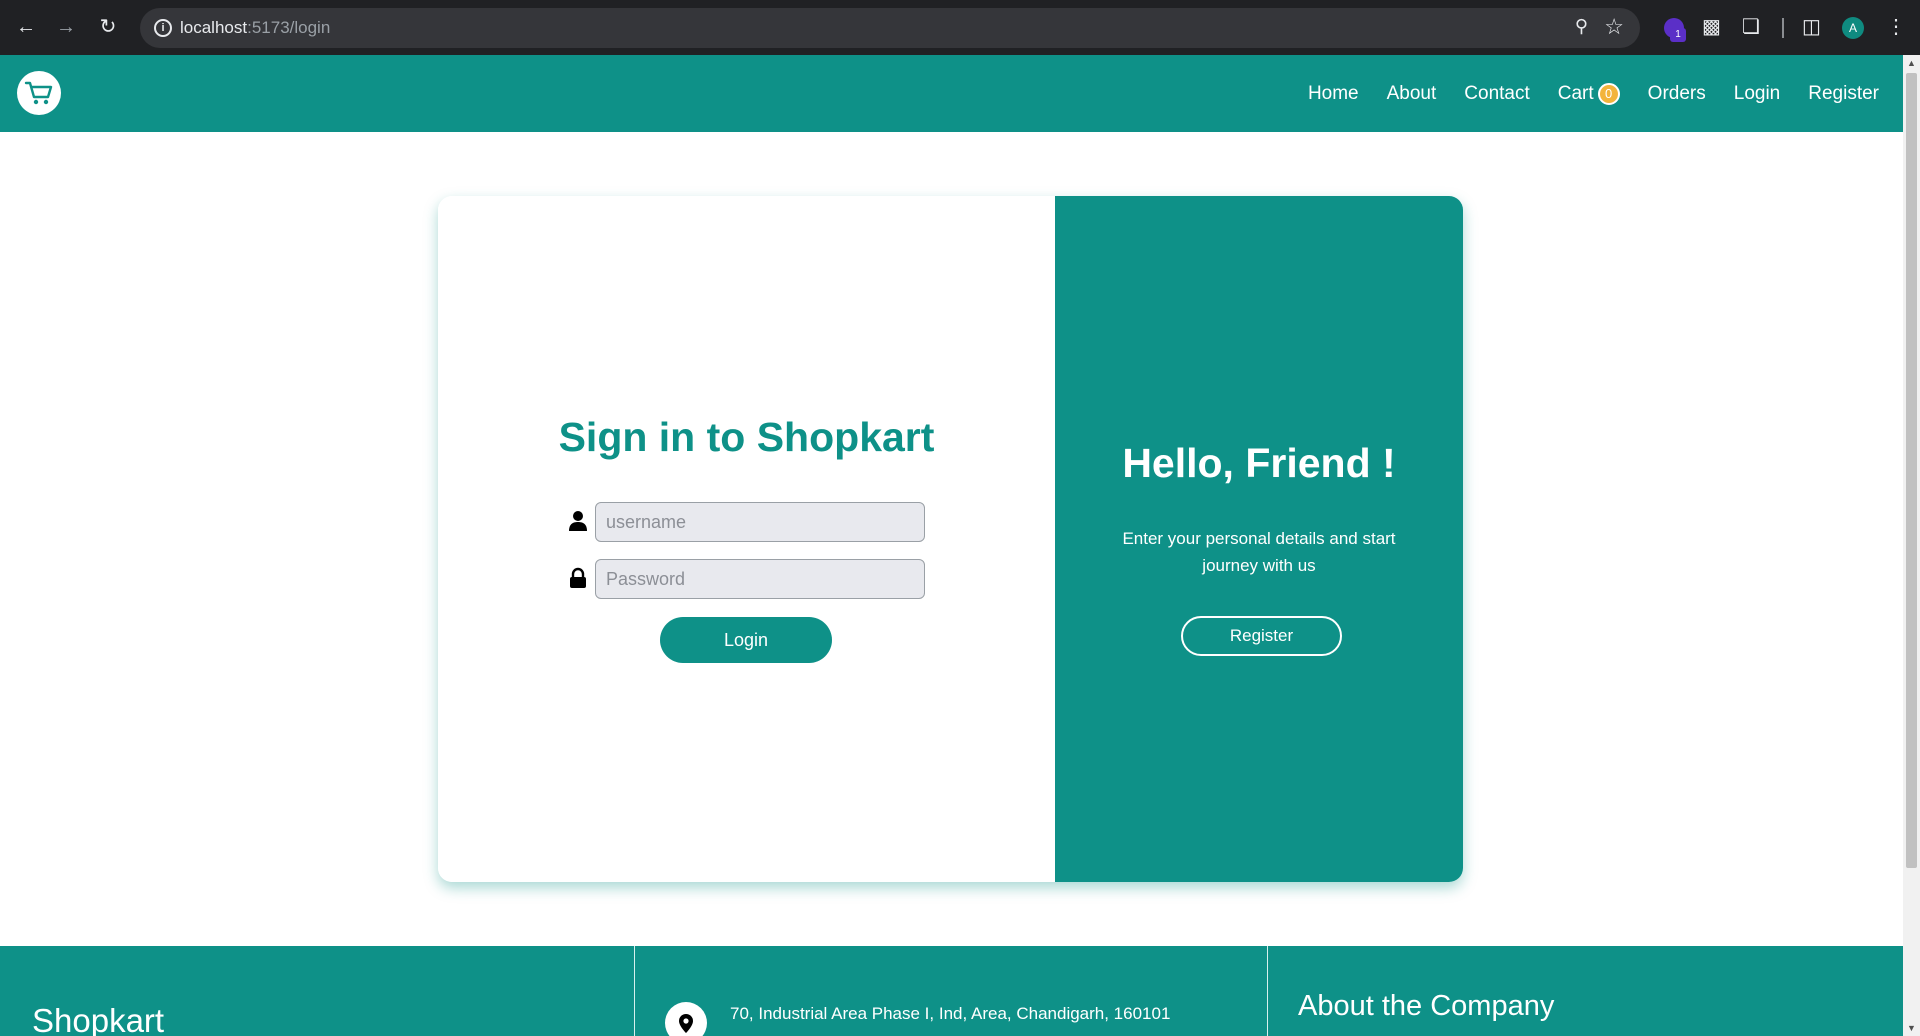  What do you see at coordinates (289, 27) in the screenshot?
I see `url-path: :5173/login` at bounding box center [289, 27].